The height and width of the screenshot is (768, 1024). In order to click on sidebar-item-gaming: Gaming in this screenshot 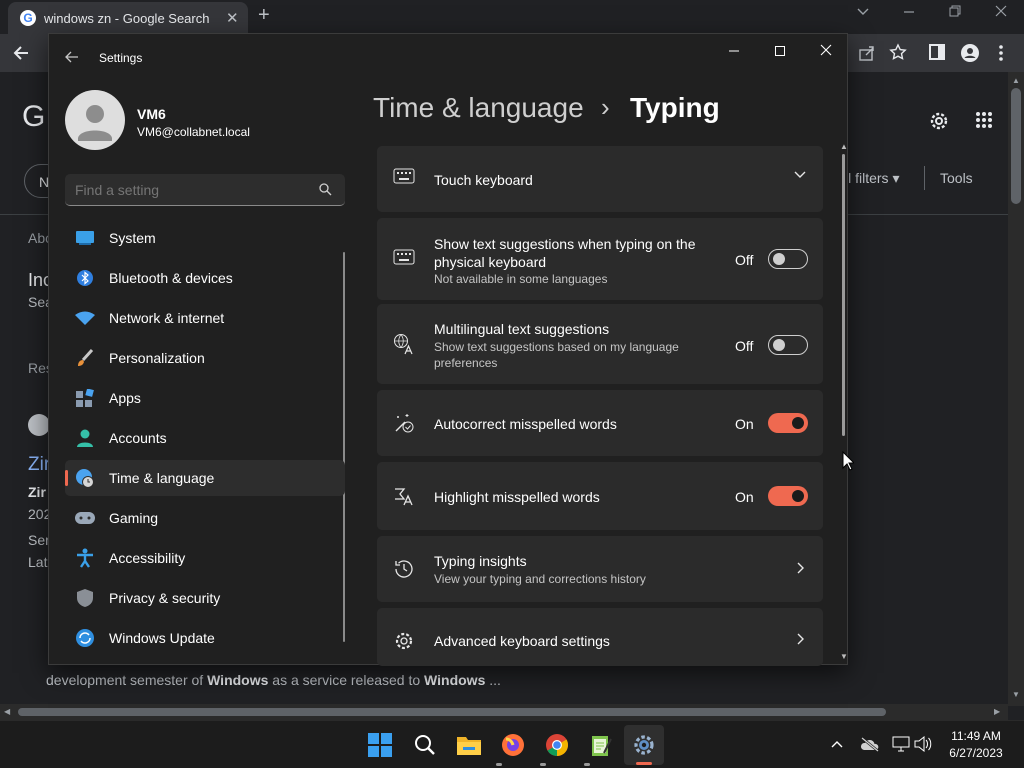, I will do `click(205, 518)`.